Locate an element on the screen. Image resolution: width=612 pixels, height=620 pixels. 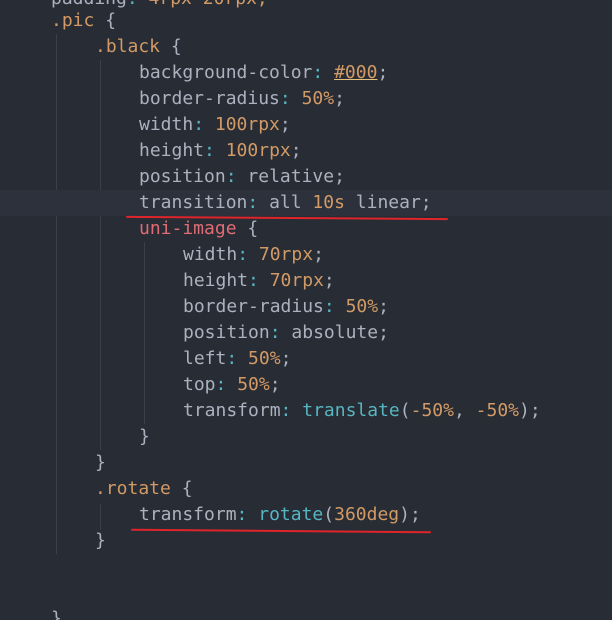
code-line: width: 100rpx; is located at coordinates (215, 125).